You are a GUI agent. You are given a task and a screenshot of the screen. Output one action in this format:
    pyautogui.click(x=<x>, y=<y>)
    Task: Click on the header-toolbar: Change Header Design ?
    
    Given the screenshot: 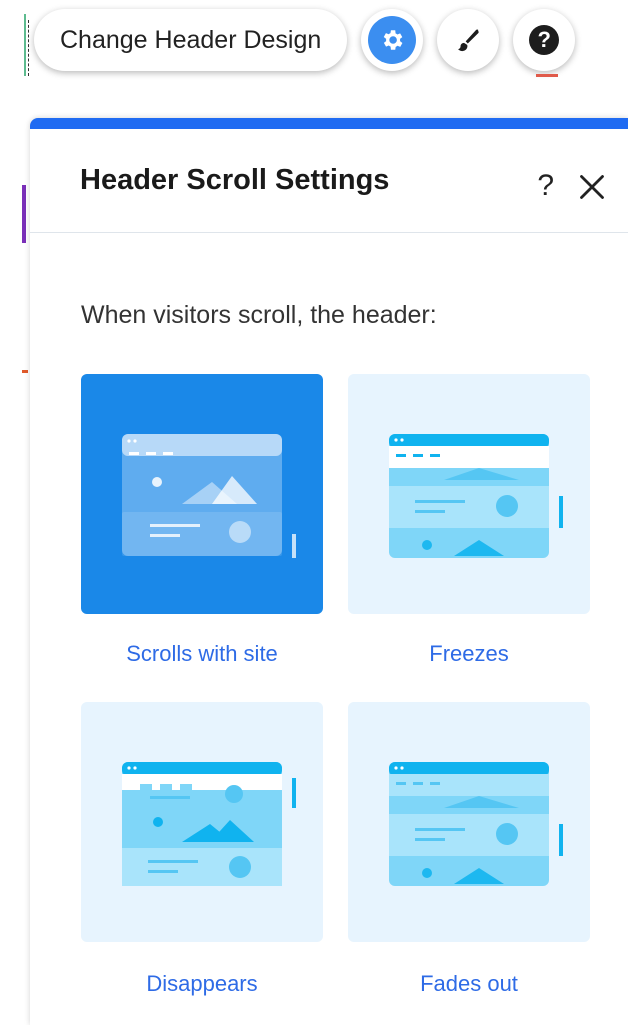 What is the action you would take?
    pyautogui.click(x=305, y=40)
    